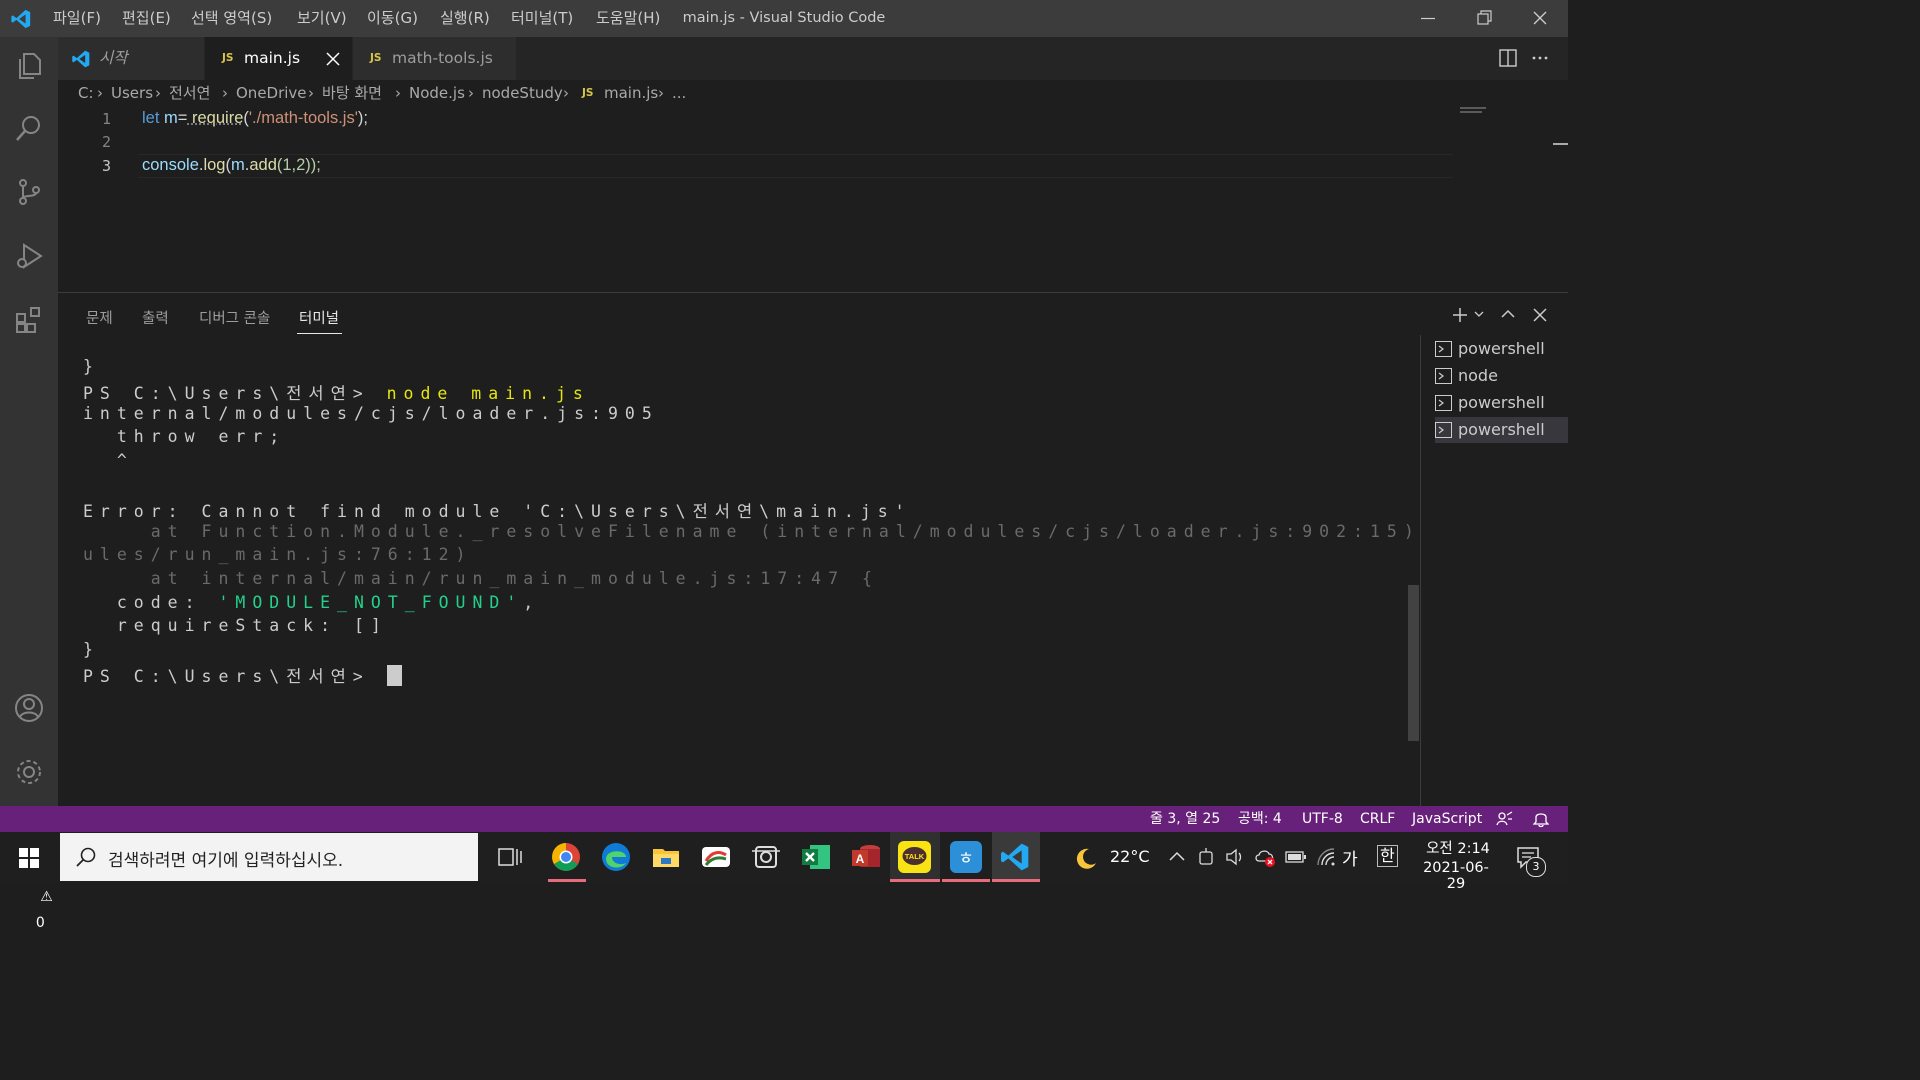 Image resolution: width=1920 pixels, height=1080 pixels. What do you see at coordinates (228, 58) in the screenshot?
I see `js-file-icon: JS` at bounding box center [228, 58].